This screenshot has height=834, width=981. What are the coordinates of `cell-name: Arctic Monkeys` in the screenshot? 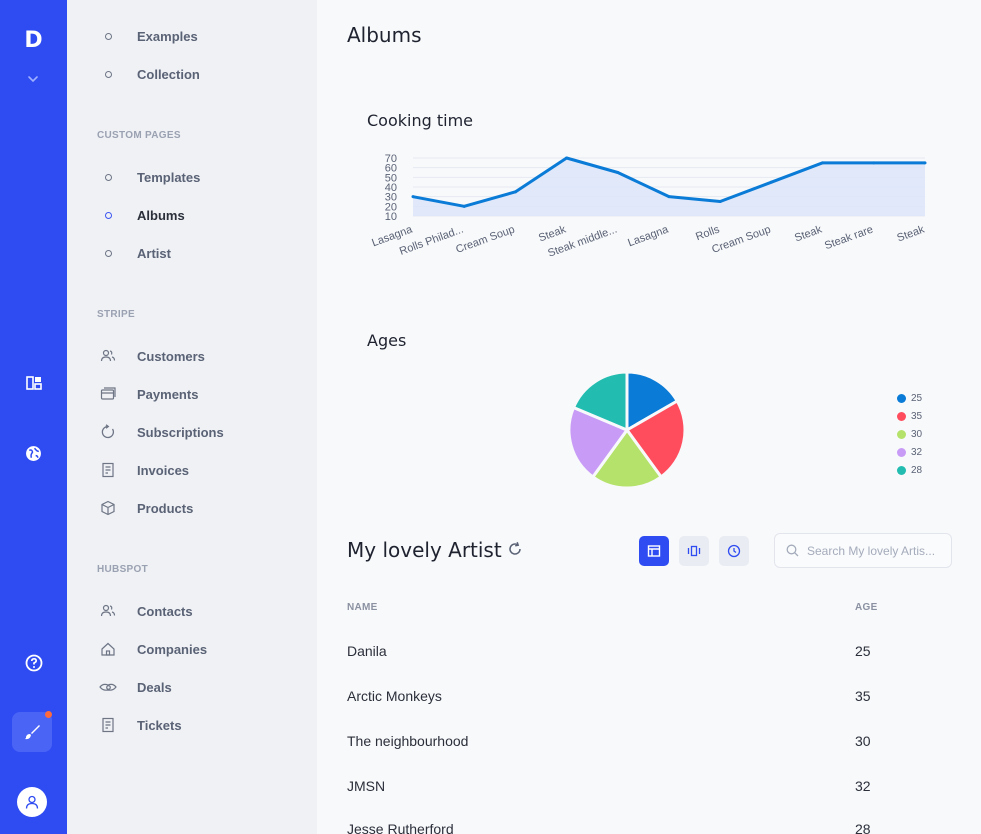 It's located at (394, 696).